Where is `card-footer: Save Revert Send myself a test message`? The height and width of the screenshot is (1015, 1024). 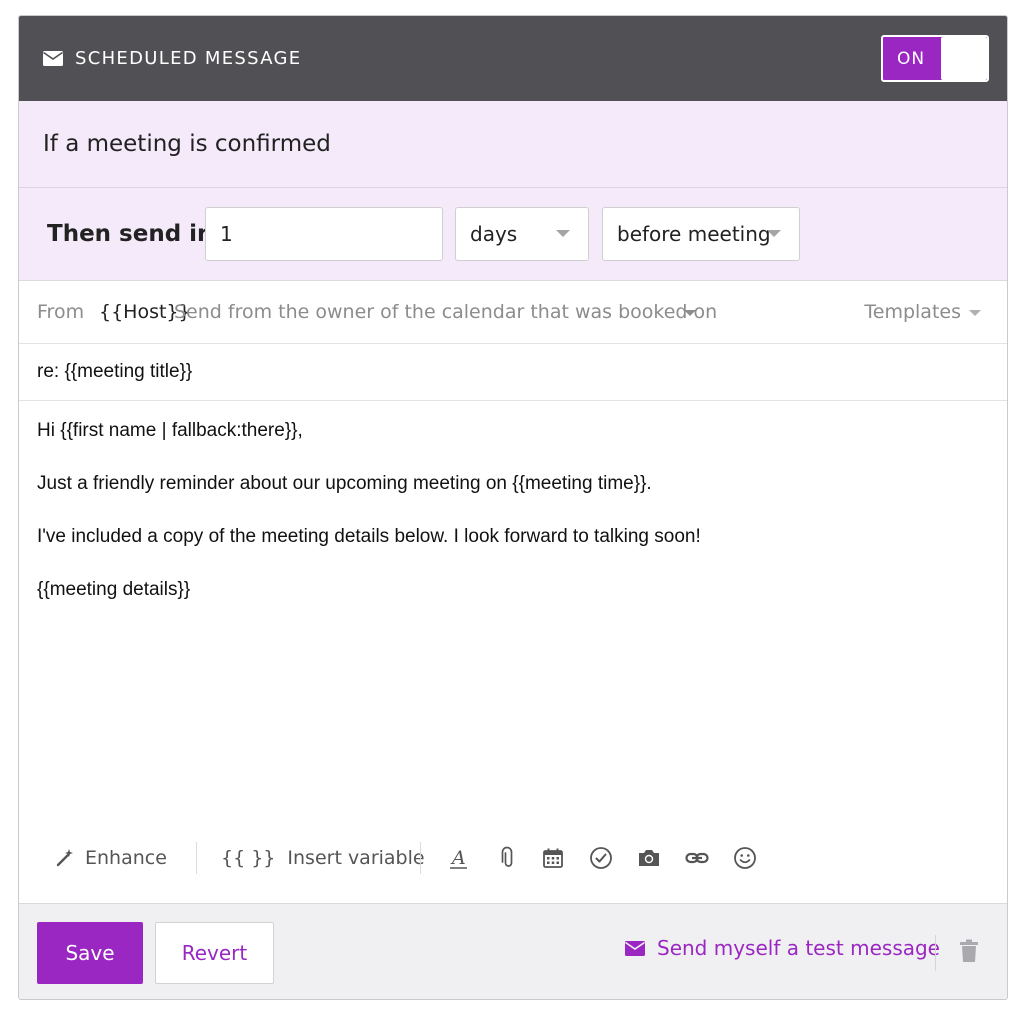 card-footer: Save Revert Send myself a test message is located at coordinates (513, 951).